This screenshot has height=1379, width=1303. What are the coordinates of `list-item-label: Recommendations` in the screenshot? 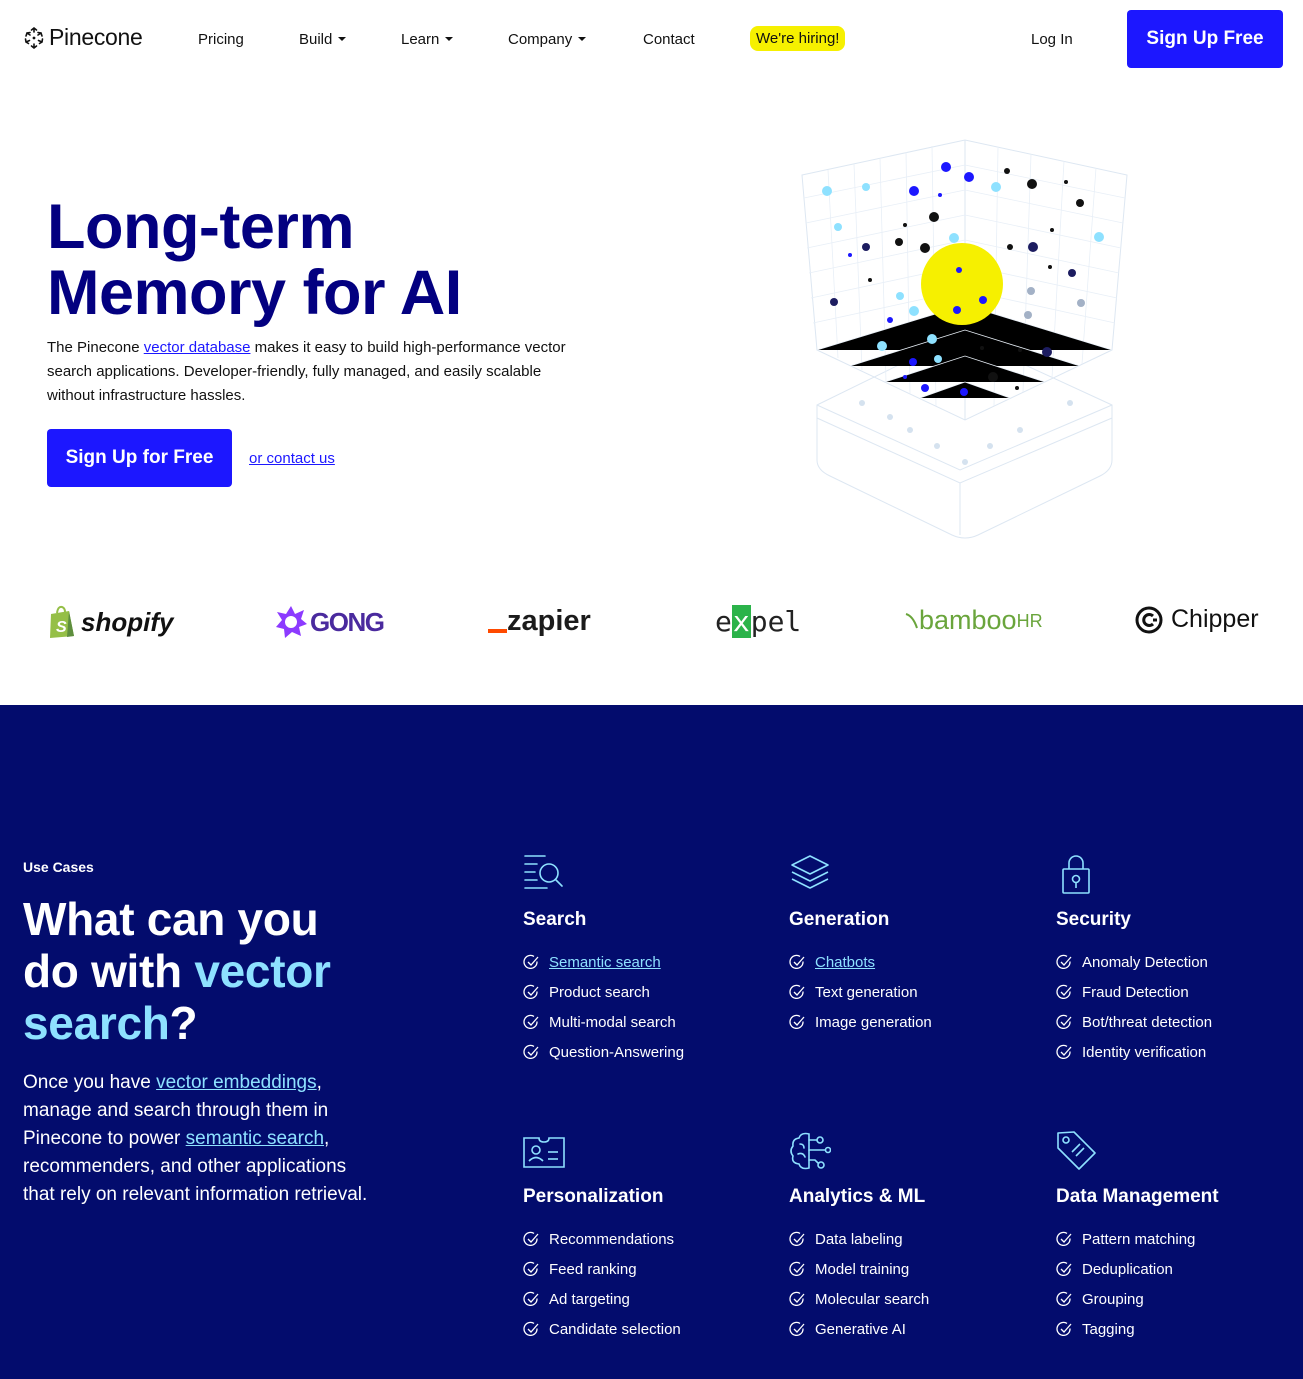 It's located at (612, 1239).